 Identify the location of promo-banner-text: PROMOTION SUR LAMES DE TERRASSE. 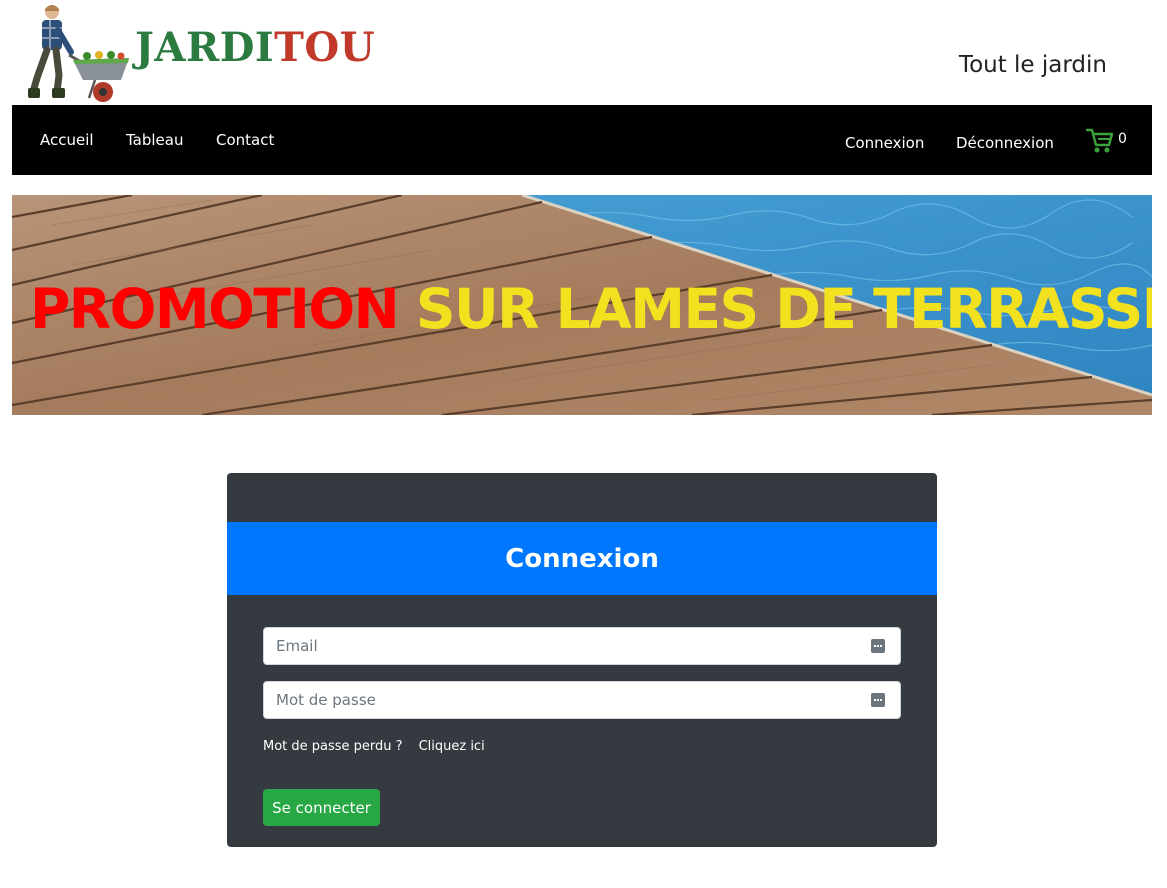
(591, 309).